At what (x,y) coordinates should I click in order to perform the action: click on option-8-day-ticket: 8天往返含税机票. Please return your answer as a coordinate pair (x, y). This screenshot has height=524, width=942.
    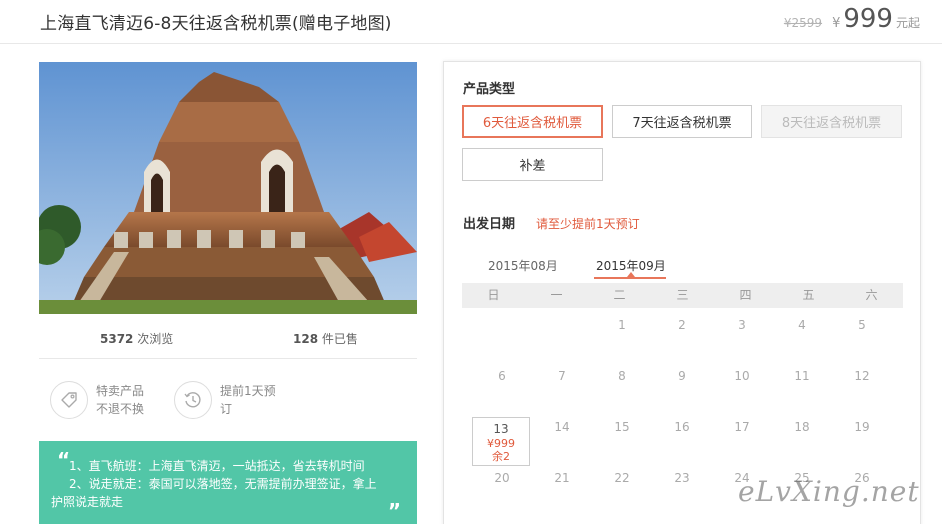
    Looking at the image, I should click on (831, 121).